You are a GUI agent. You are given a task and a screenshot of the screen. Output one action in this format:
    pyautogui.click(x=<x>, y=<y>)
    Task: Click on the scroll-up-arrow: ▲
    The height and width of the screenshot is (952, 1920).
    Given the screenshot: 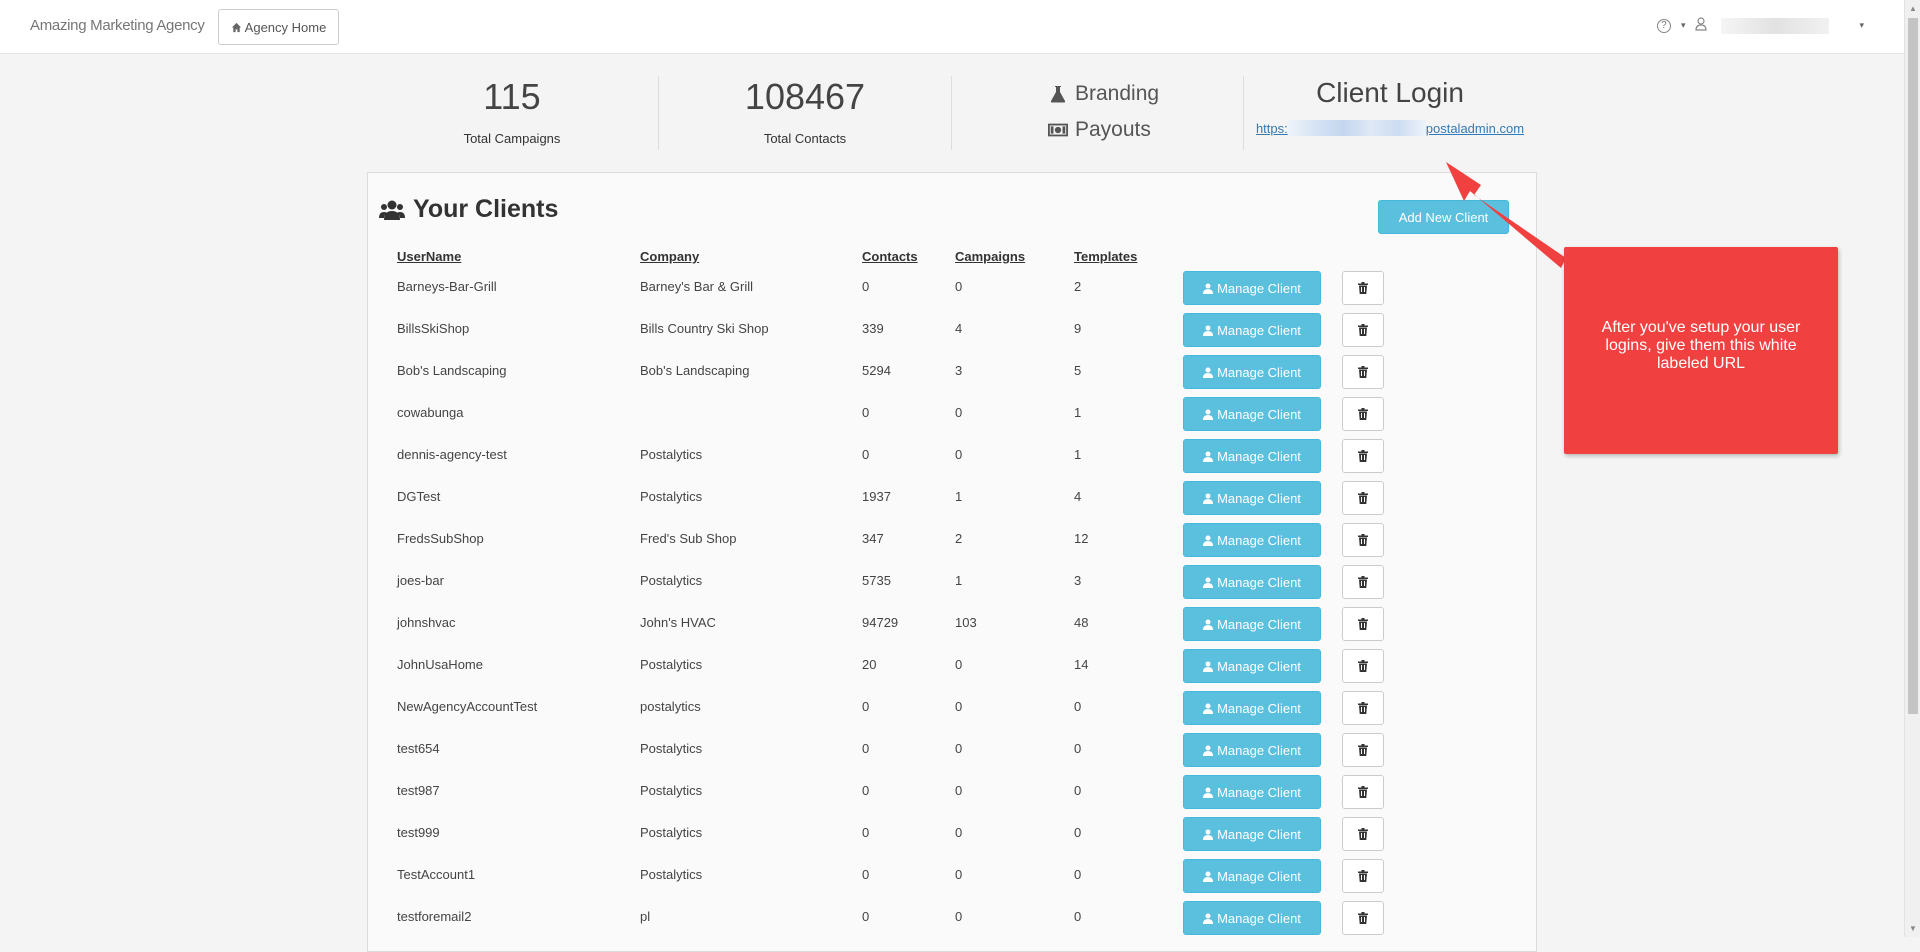 What is the action you would take?
    pyautogui.click(x=1913, y=8)
    